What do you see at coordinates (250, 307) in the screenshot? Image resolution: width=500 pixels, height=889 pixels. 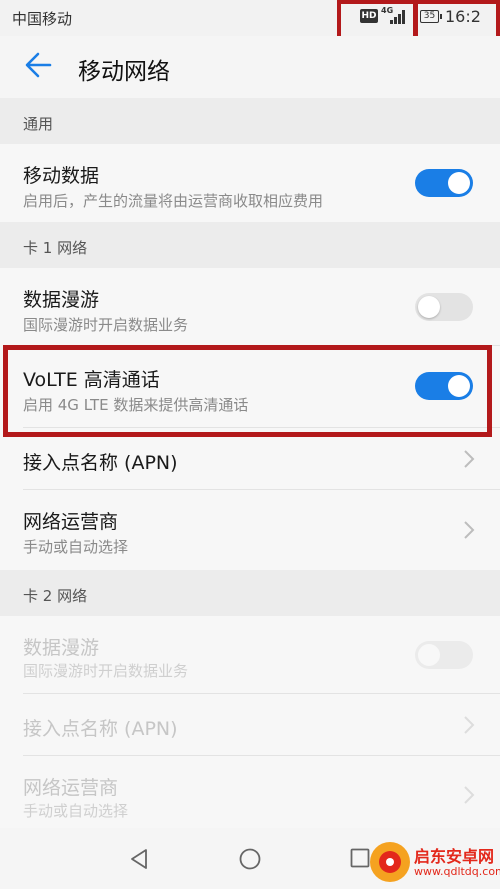 I see `sim1-roaming-row: 数据漫游 国际漫游时开启数据业务` at bounding box center [250, 307].